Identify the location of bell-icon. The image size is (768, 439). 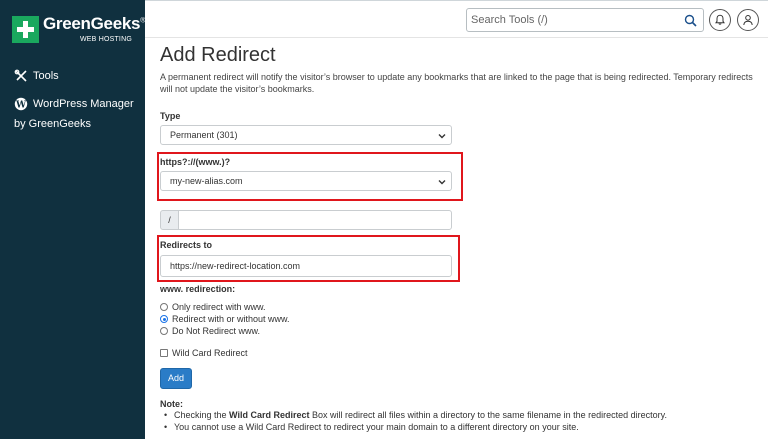
(720, 19).